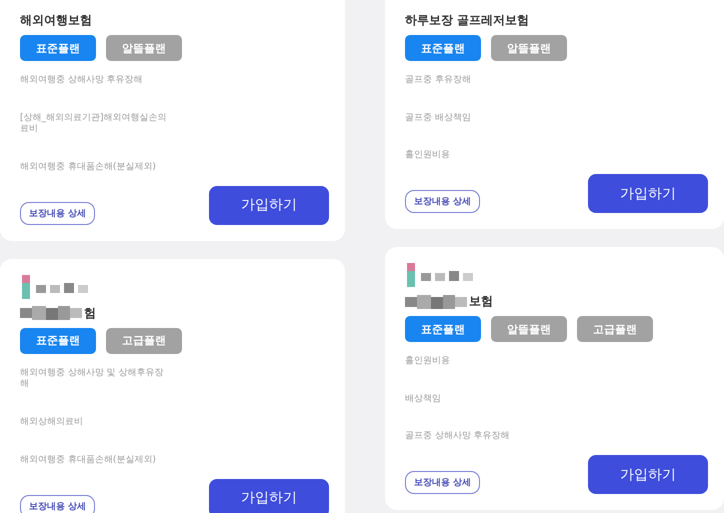 The image size is (724, 513). What do you see at coordinates (92, 380) in the screenshot?
I see `coverage-label: 해외여행중 상해사망 및 상해후유장해` at bounding box center [92, 380].